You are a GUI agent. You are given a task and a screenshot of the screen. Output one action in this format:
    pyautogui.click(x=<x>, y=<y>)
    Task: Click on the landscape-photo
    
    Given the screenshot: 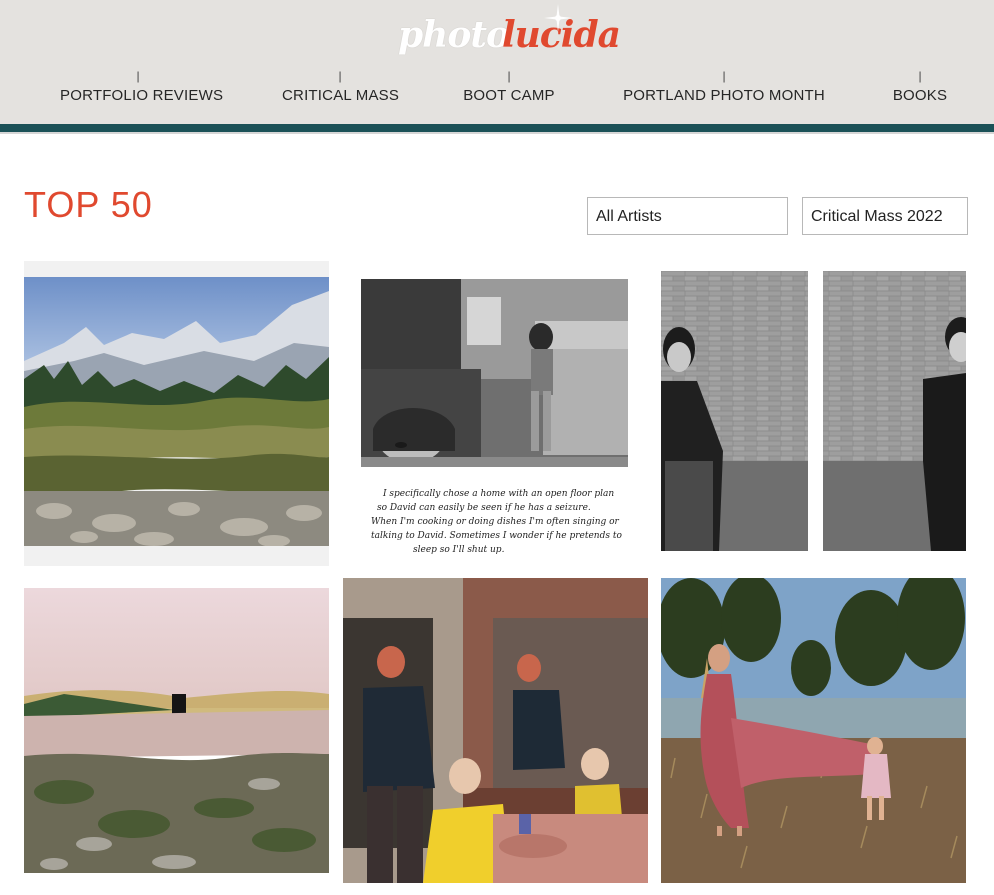 What is the action you would take?
    pyautogui.click(x=176, y=413)
    